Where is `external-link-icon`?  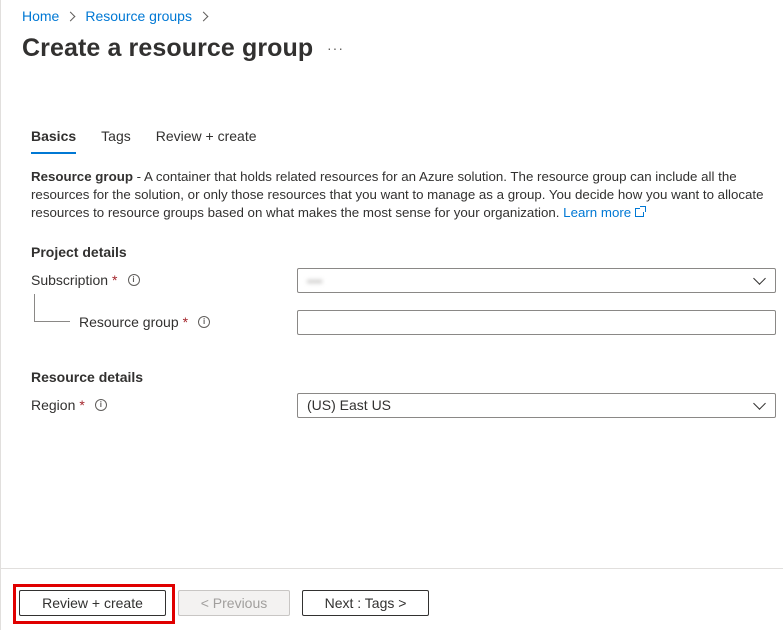
external-link-icon is located at coordinates (641, 211).